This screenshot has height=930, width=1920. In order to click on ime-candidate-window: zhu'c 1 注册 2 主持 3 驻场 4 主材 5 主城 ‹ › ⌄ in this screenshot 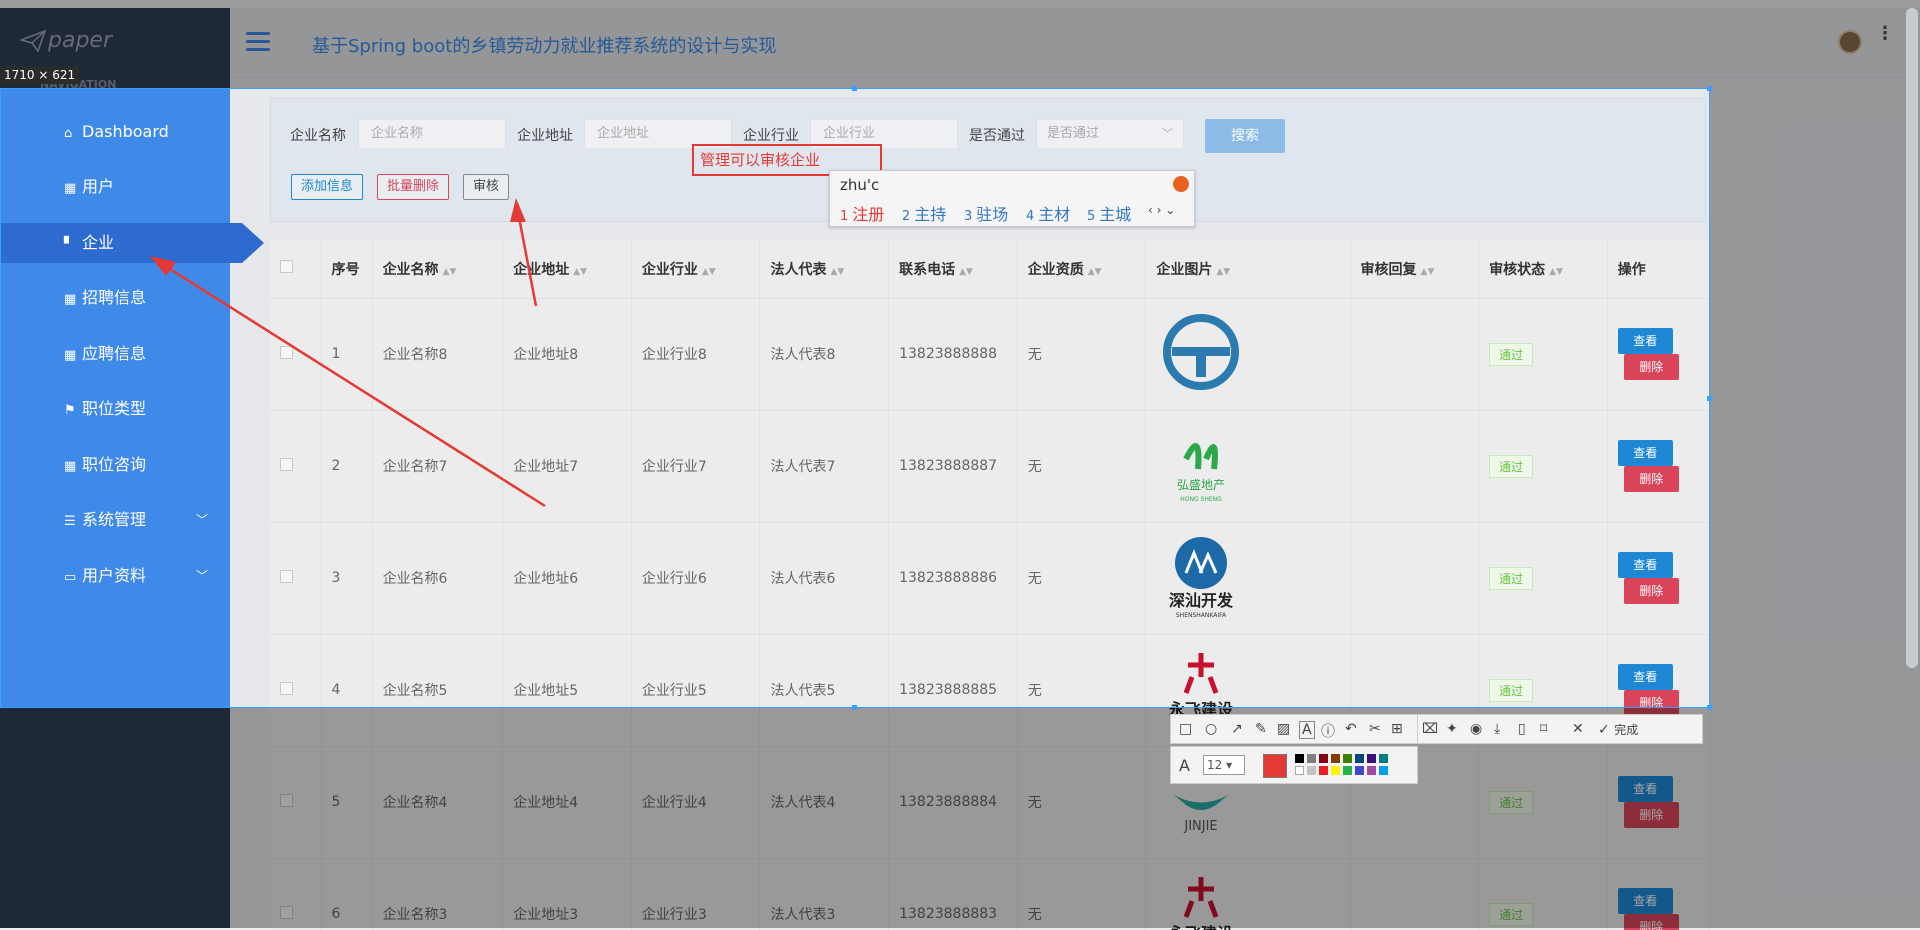, I will do `click(1012, 198)`.